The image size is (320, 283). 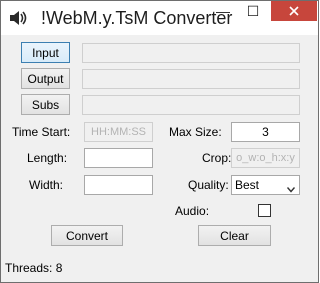 I want to click on minimize-button: —, so click(x=223, y=11).